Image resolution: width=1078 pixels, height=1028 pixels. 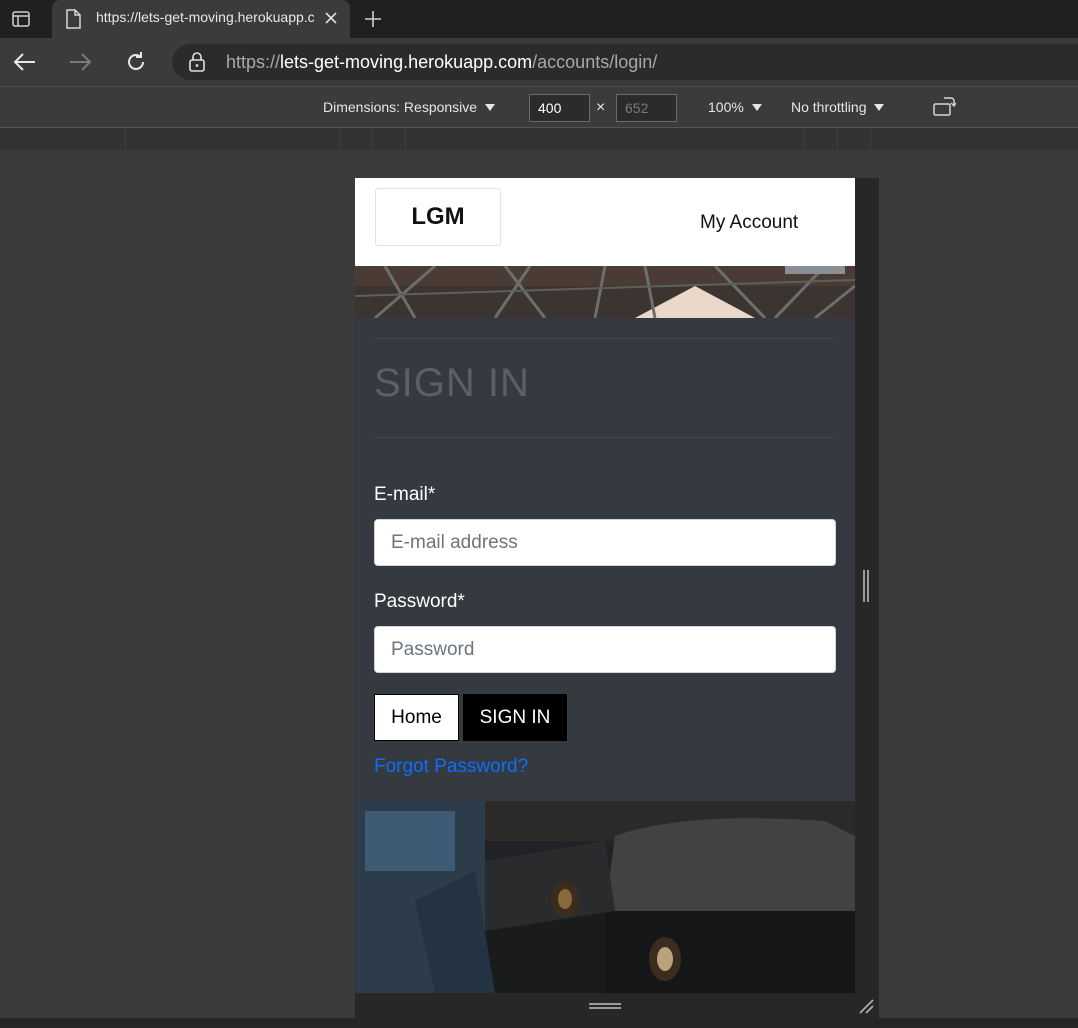 I want to click on height-input: 652, so click(x=646, y=108).